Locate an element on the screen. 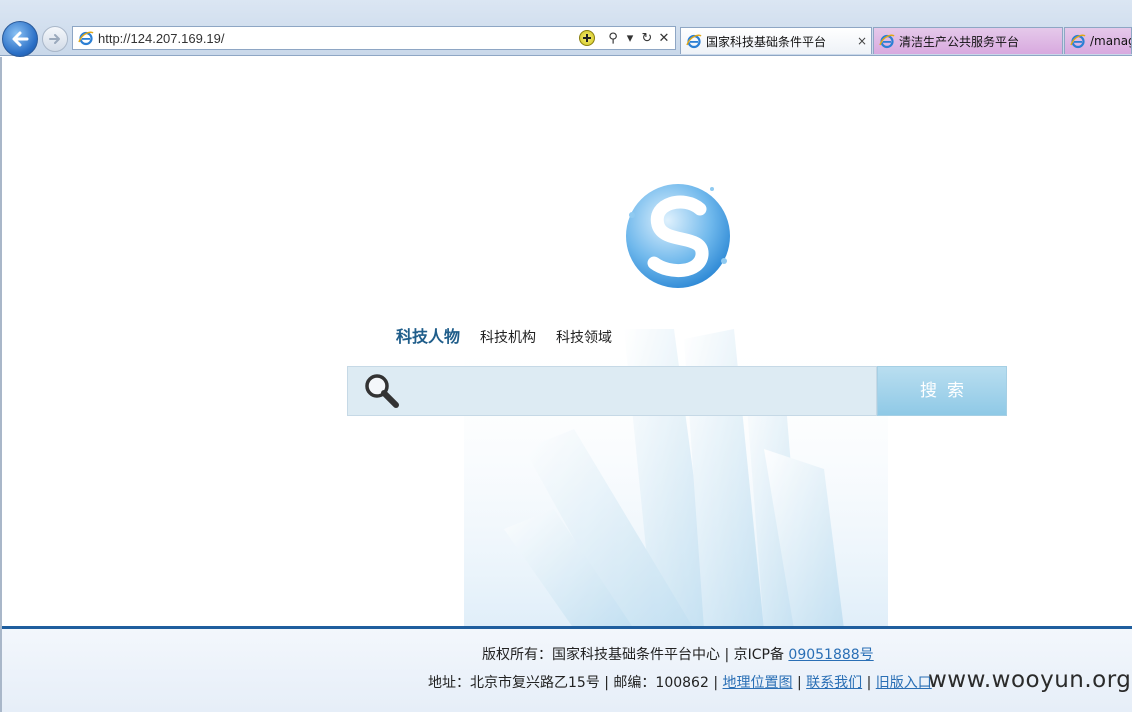  tab-label: 清洁生产公共服务平台 is located at coordinates (959, 41).